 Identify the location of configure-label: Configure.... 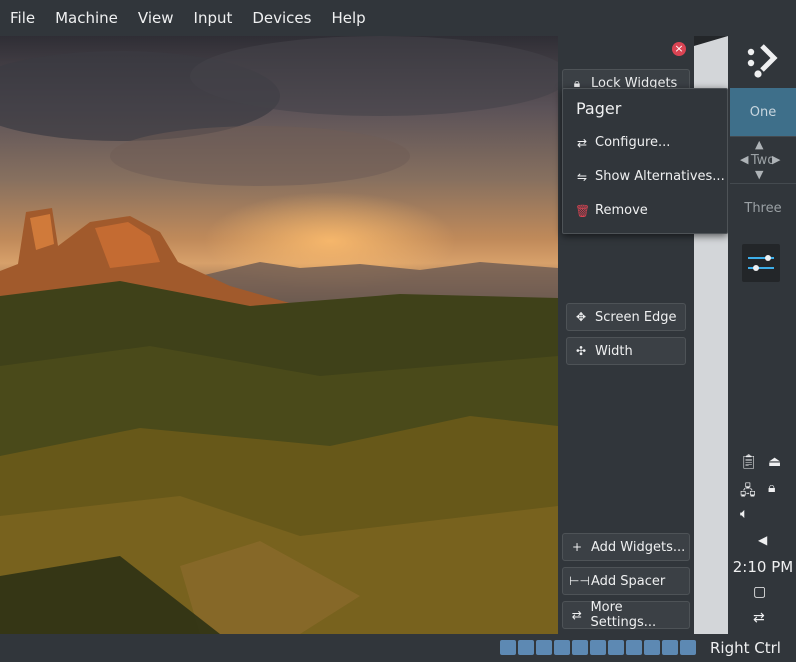
(633, 142).